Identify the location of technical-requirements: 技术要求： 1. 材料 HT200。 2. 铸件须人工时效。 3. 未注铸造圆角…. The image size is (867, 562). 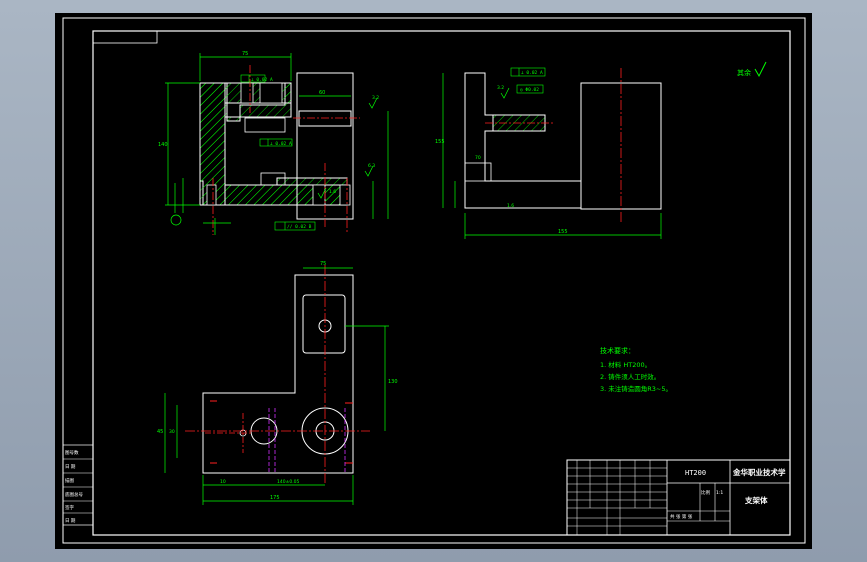
(636, 369).